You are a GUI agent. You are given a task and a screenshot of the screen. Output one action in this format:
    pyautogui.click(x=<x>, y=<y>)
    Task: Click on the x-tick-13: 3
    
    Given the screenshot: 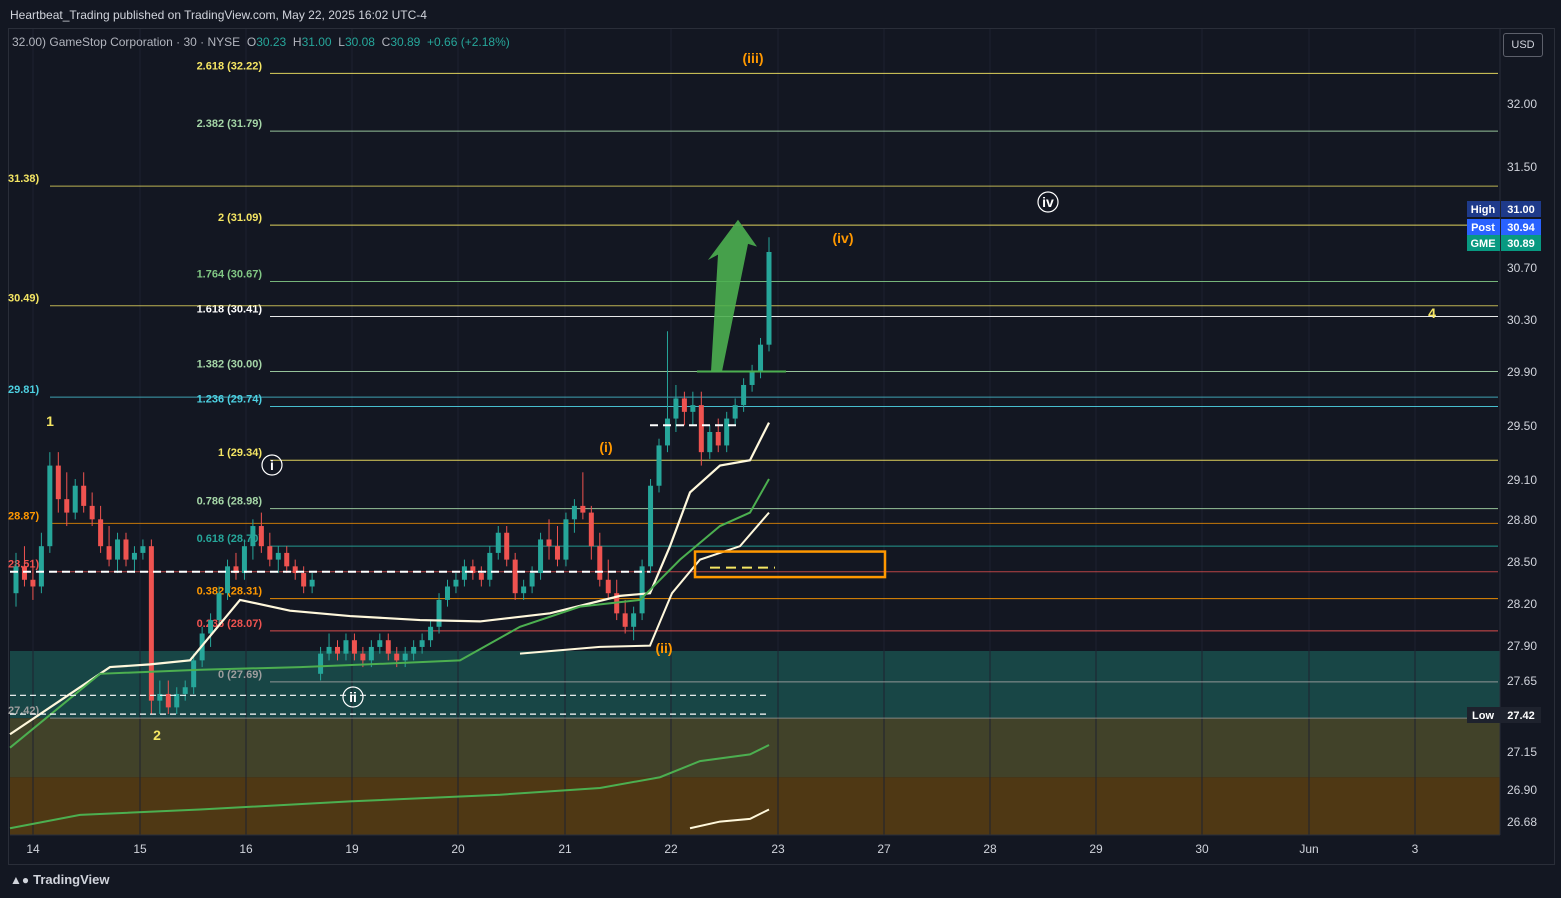 What is the action you would take?
    pyautogui.click(x=1415, y=849)
    